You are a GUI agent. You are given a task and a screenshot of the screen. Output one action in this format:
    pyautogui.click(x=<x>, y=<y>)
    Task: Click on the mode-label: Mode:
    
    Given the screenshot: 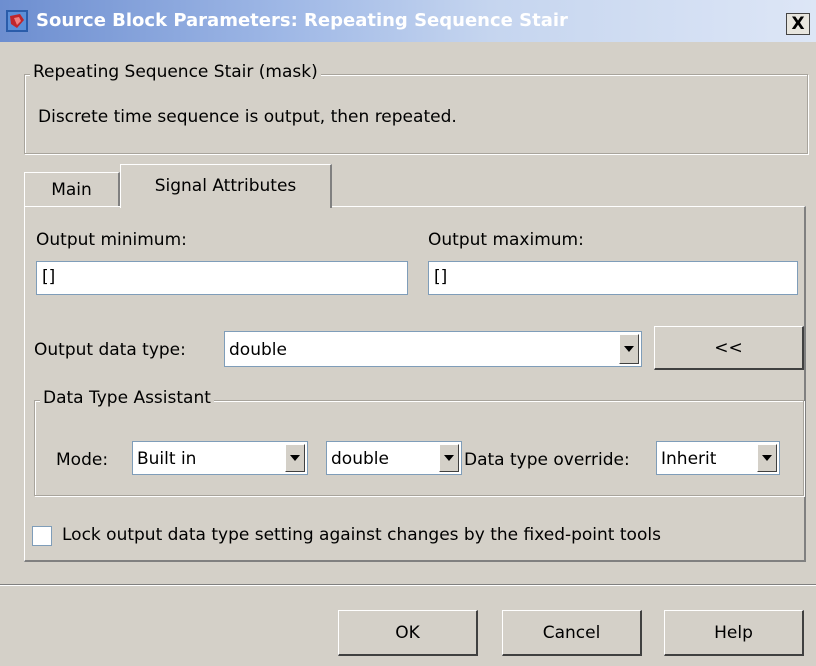 What is the action you would take?
    pyautogui.click(x=82, y=460)
    